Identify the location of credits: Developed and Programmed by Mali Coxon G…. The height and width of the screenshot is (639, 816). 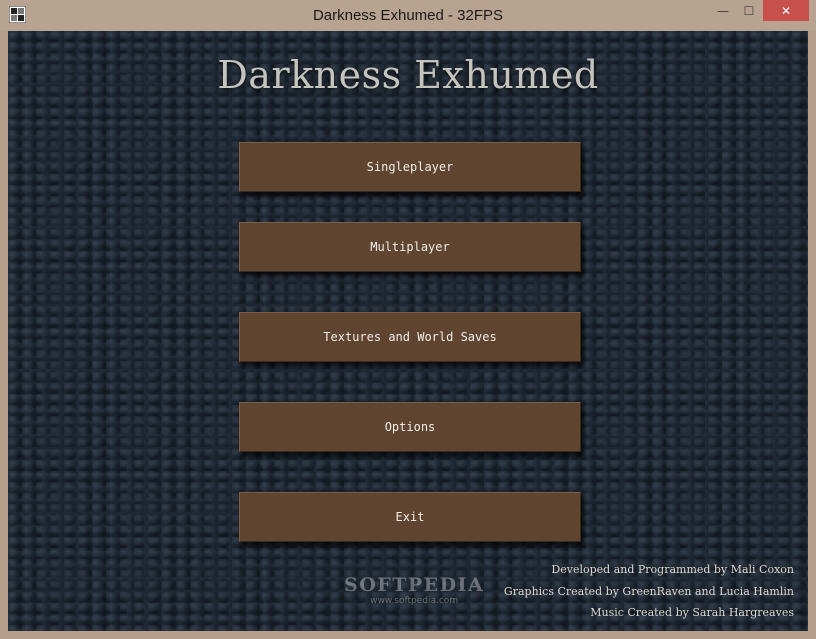
(649, 591).